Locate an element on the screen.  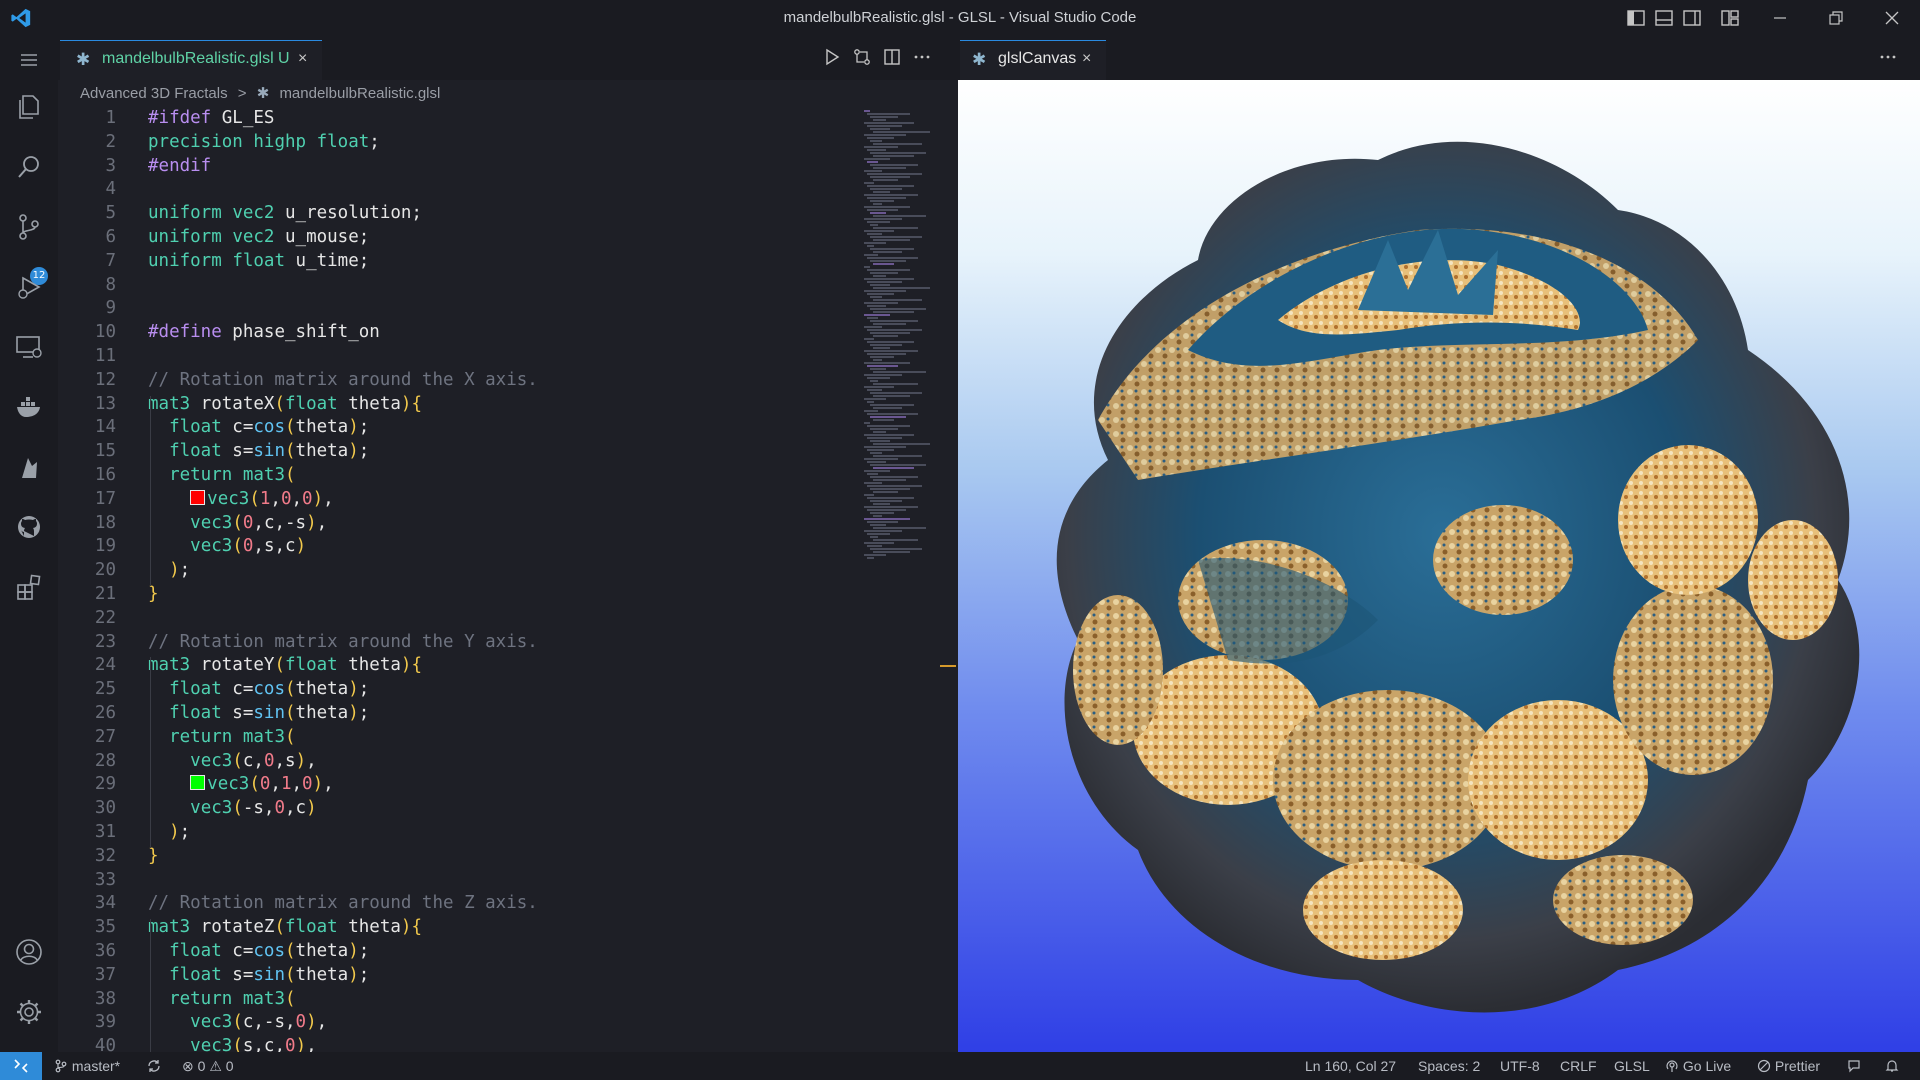
menu-icon is located at coordinates (29, 60).